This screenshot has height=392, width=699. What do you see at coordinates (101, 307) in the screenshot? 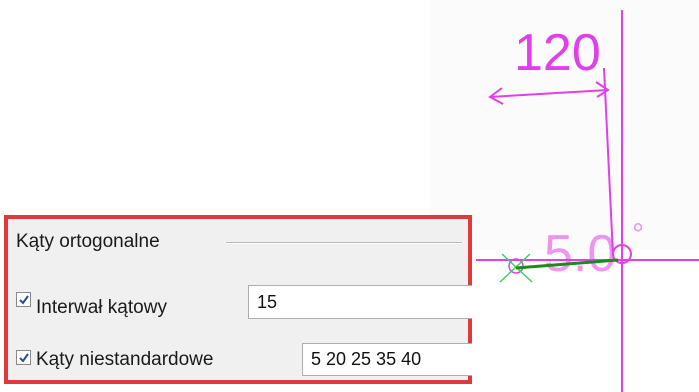
I see `angle-interval-label: Interwał kątowy` at bounding box center [101, 307].